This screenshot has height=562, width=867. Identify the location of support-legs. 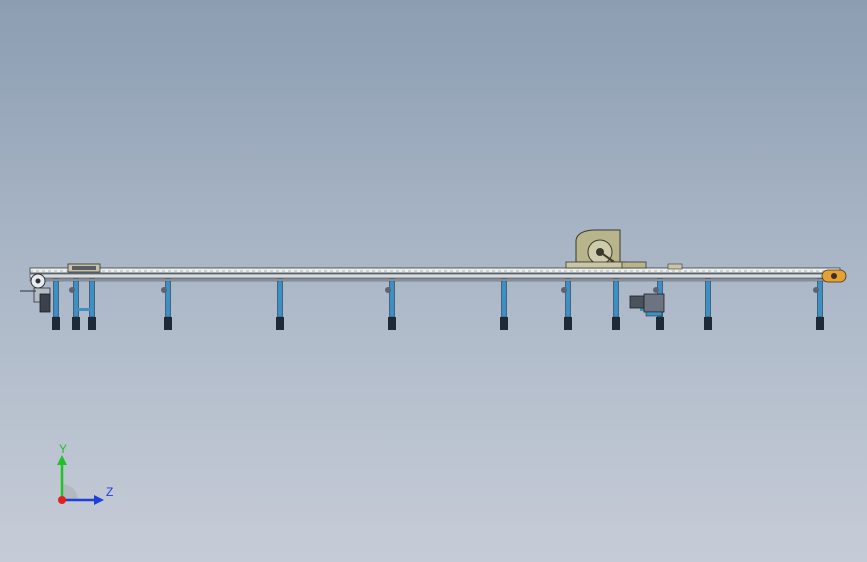
(438, 304).